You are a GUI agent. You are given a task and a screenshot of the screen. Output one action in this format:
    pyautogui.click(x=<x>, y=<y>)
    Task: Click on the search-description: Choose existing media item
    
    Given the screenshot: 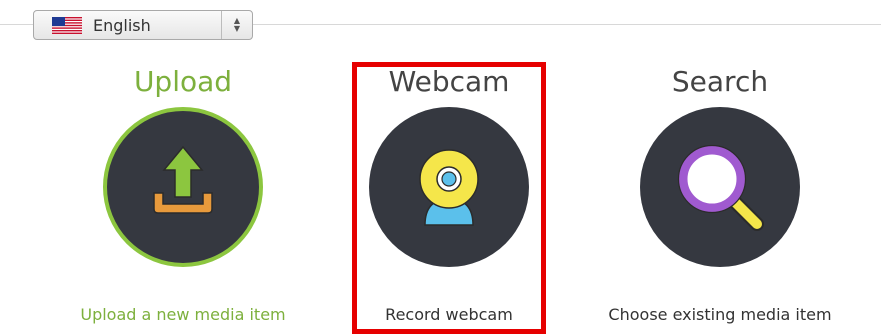 What is the action you would take?
    pyautogui.click(x=719, y=314)
    